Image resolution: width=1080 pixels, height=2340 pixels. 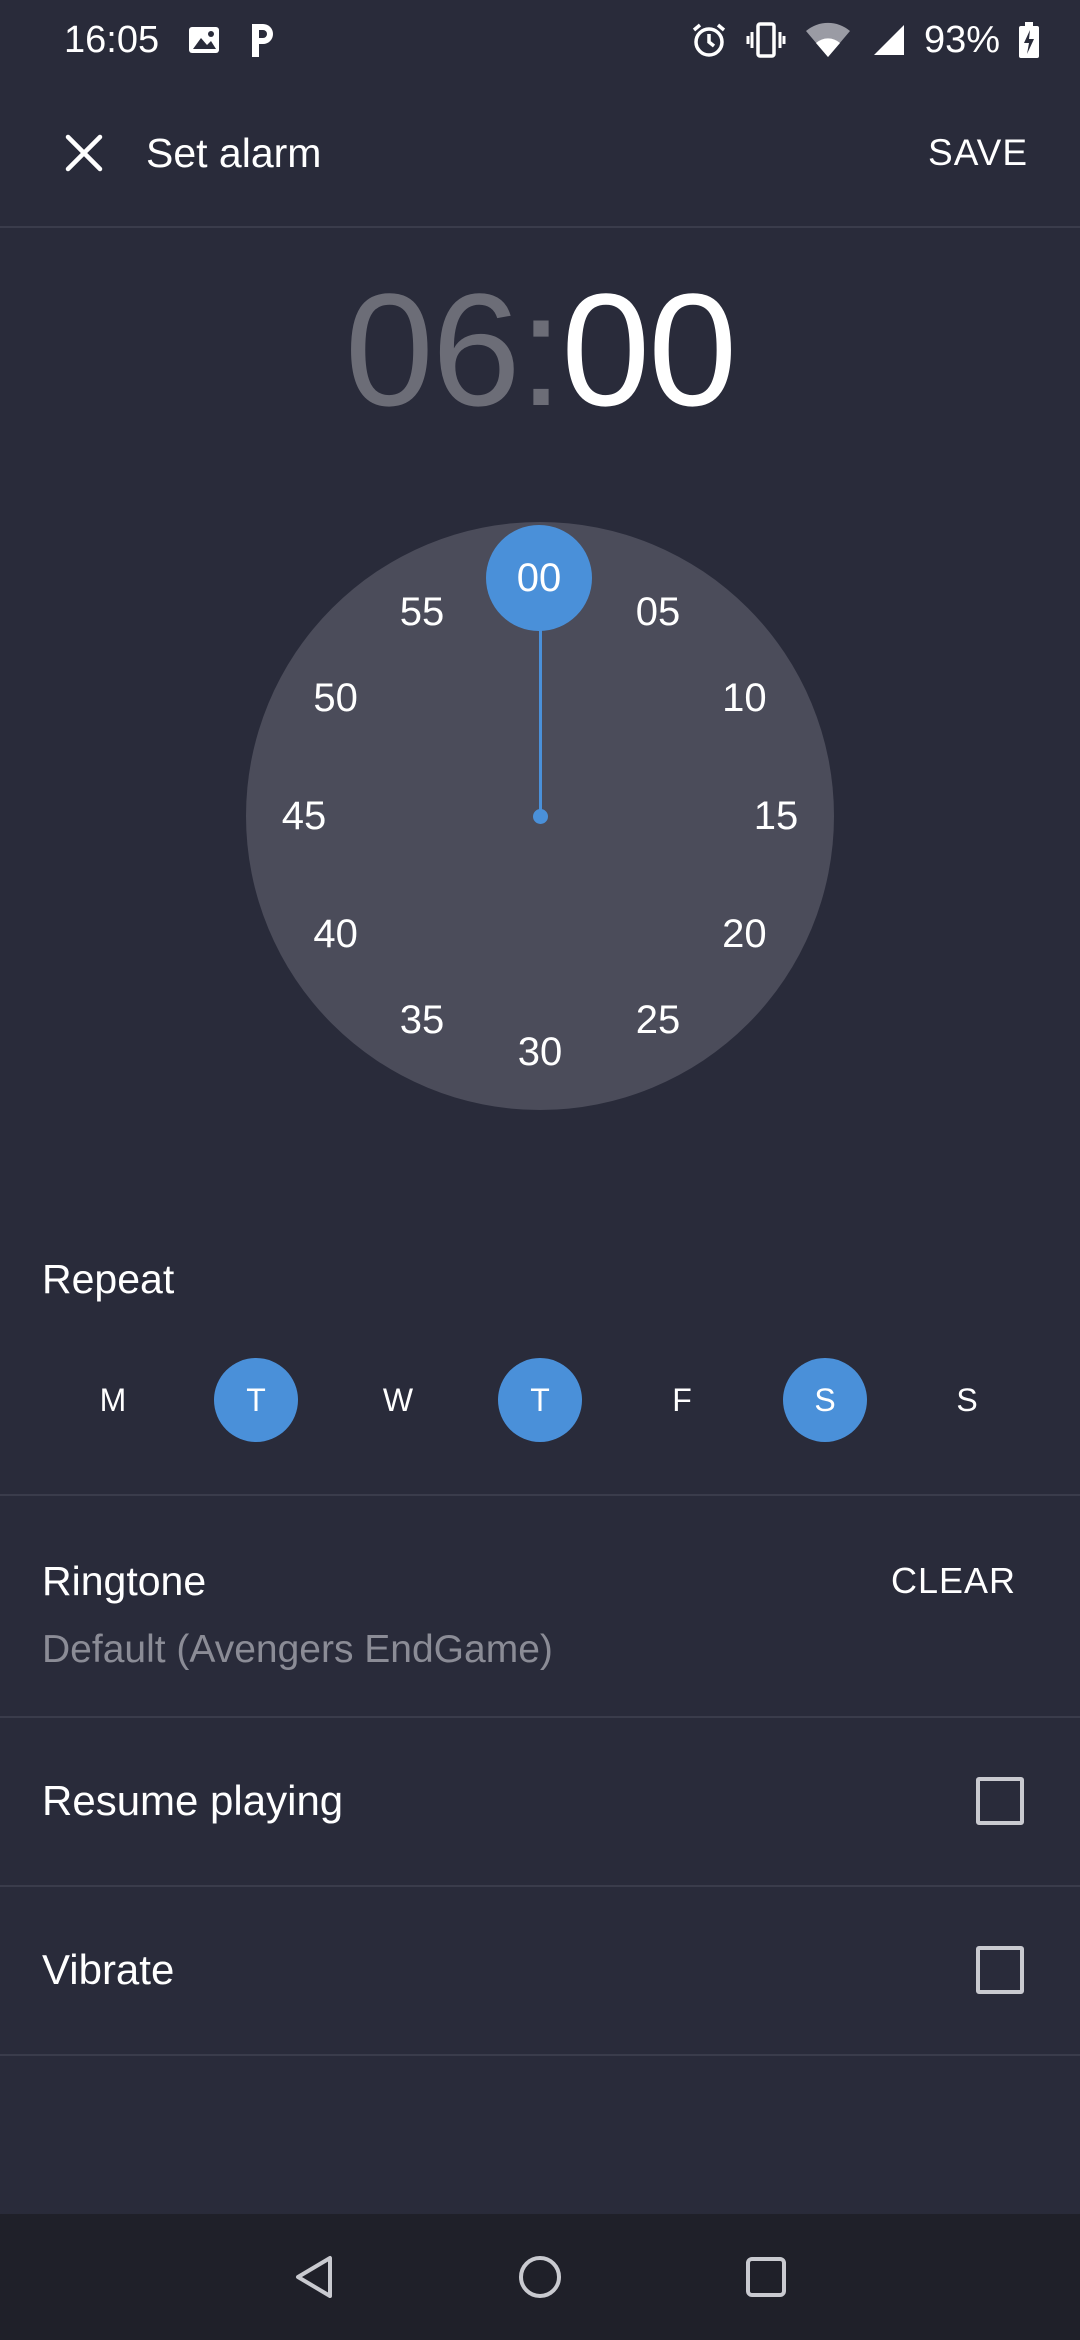 What do you see at coordinates (336, 698) in the screenshot?
I see `dial-number: 50` at bounding box center [336, 698].